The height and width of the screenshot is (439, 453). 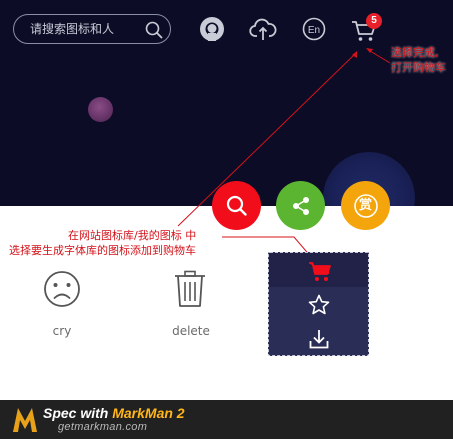 I want to click on footer-title-prefix: Spec with, so click(x=78, y=413).